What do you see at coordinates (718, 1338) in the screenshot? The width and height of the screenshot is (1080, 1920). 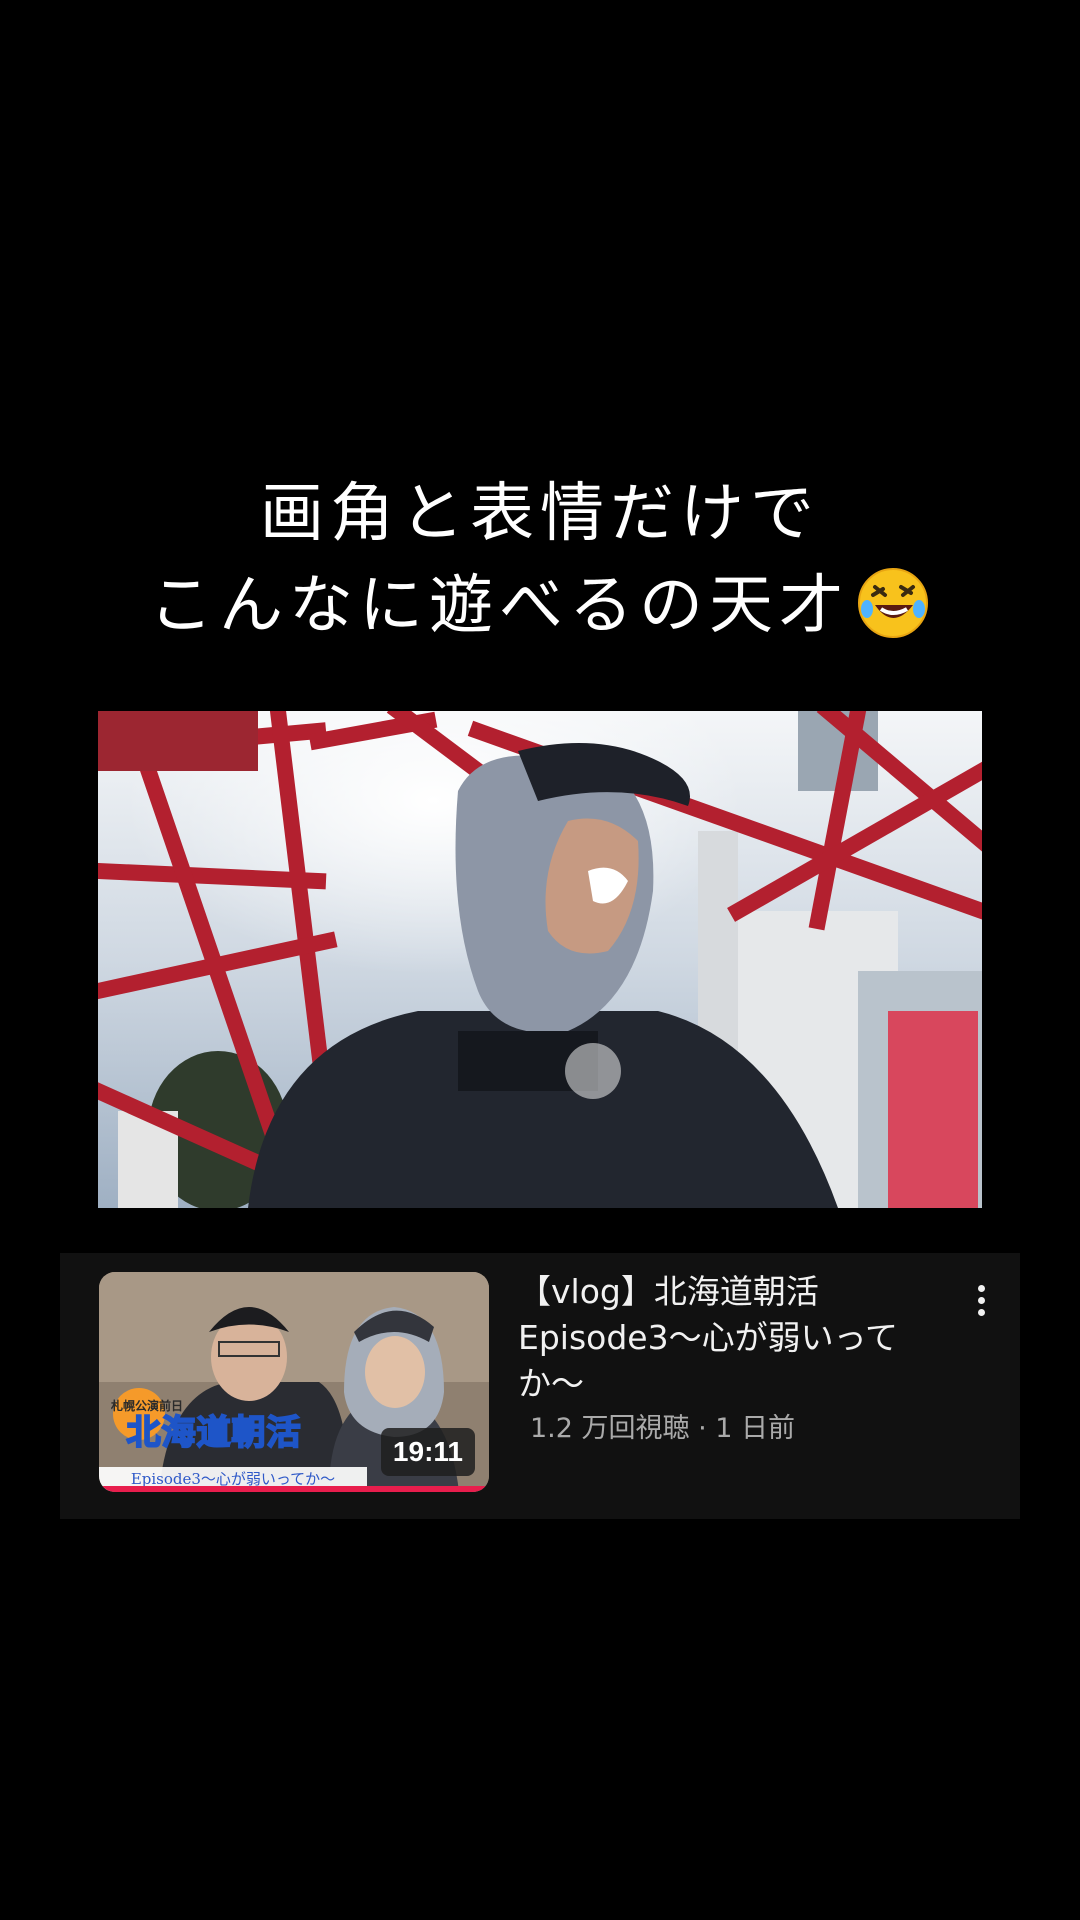 I see `video-title: 【vlog】北海道朝活 Episode3～心が弱いってか～` at bounding box center [718, 1338].